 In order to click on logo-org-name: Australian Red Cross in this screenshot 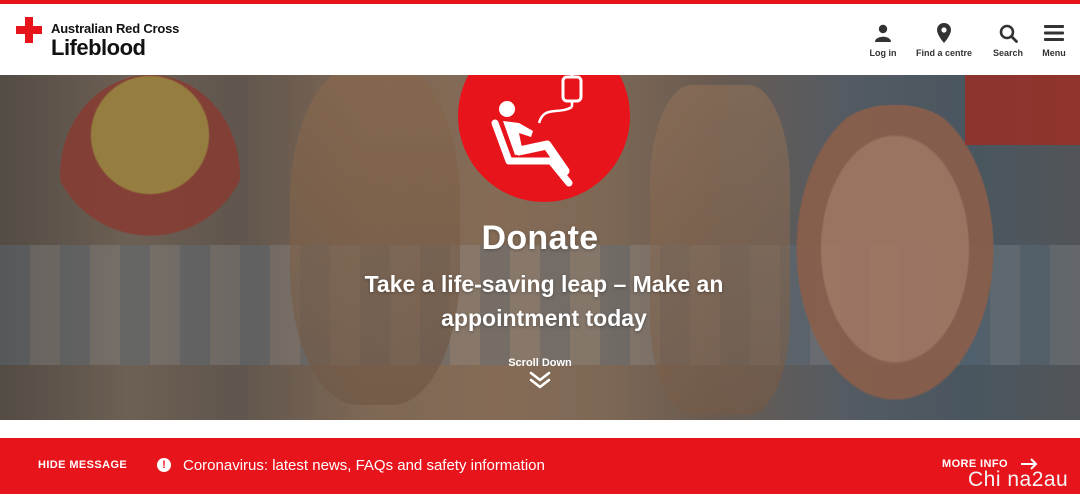, I will do `click(115, 28)`.